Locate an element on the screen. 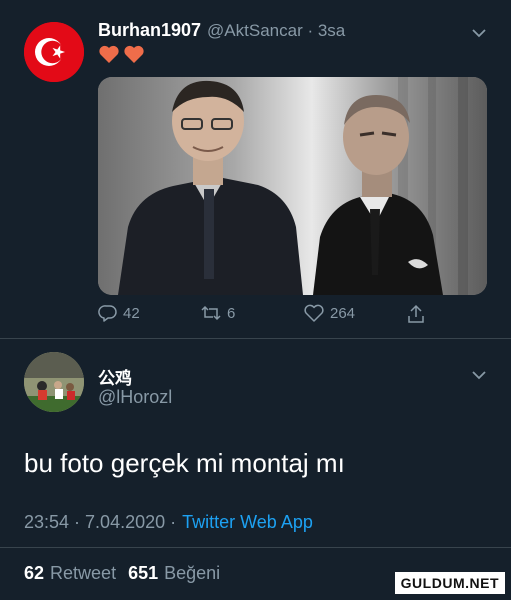 Image resolution: width=511 pixels, height=600 pixels. tweet-header: Burhan1907 @AktSancar · 3sa is located at coordinates (221, 30).